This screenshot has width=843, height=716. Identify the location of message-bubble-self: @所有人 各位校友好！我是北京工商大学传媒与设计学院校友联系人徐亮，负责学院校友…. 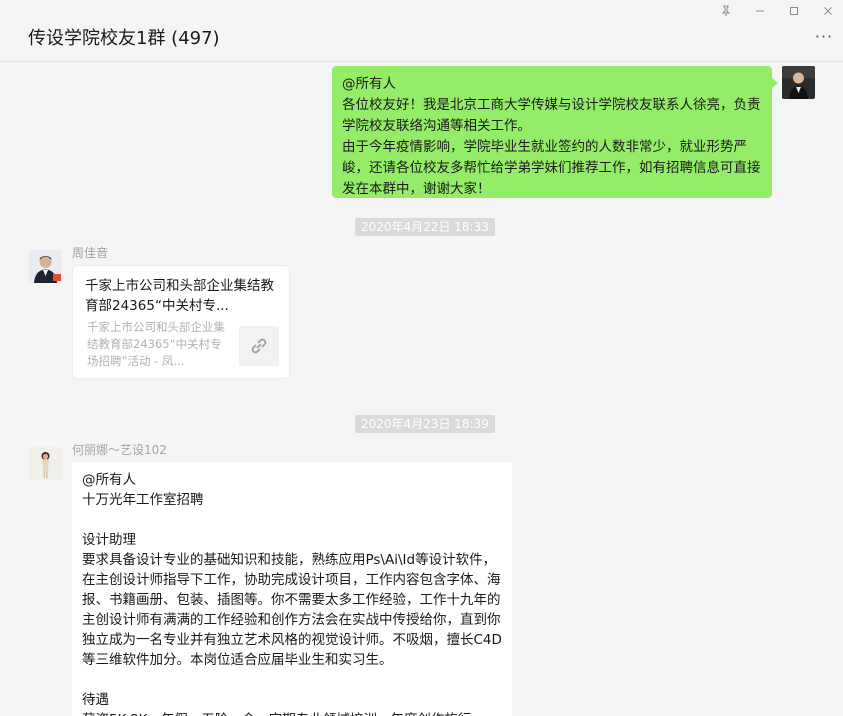
(555, 132).